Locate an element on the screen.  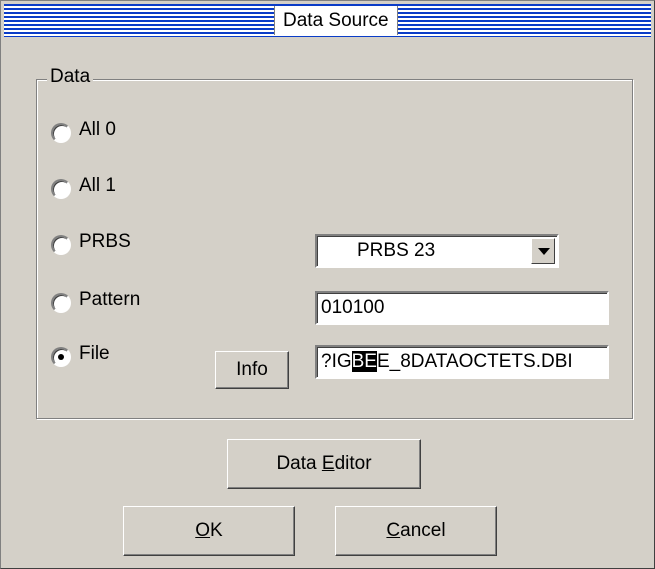
ok-button: OK is located at coordinates (209, 531).